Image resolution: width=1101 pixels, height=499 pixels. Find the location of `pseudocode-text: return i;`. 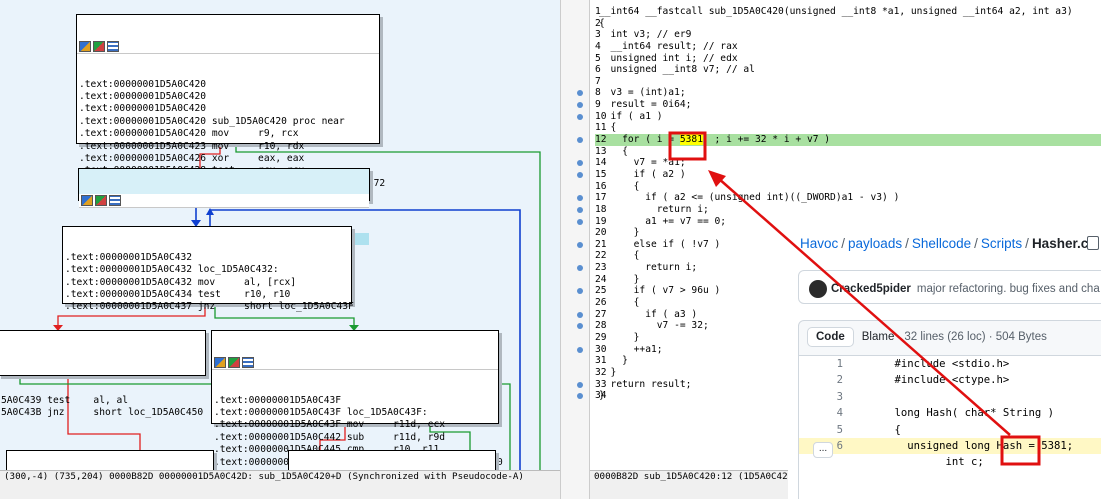

pseudocode-text: return i; is located at coordinates (654, 209).